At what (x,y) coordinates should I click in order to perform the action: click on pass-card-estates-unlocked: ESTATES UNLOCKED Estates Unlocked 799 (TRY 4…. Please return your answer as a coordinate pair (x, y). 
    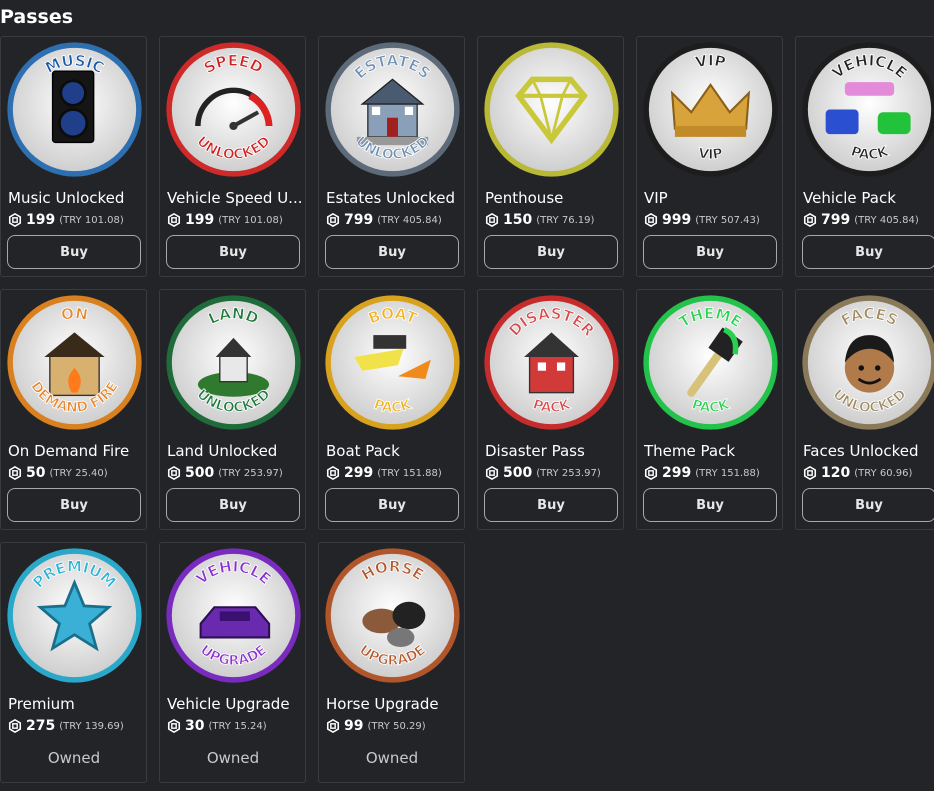
    Looking at the image, I should click on (391, 156).